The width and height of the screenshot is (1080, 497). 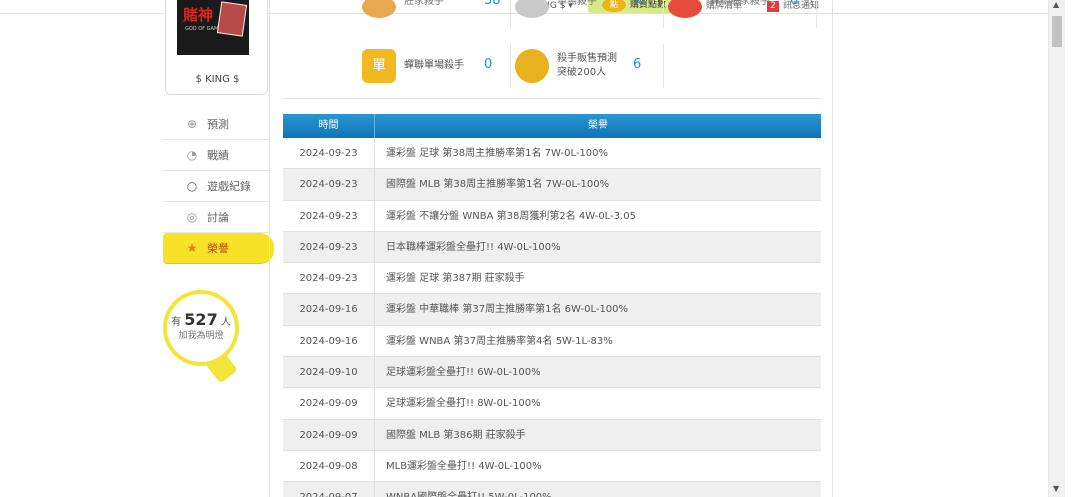 What do you see at coordinates (217, 79) in the screenshot?
I see `username: $ KING $` at bounding box center [217, 79].